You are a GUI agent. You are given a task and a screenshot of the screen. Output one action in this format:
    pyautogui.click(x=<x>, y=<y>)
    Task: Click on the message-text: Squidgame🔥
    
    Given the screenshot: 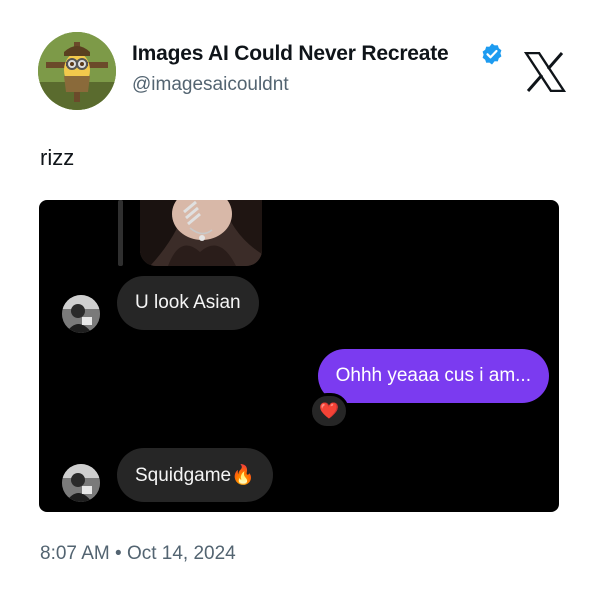 What is the action you would take?
    pyautogui.click(x=195, y=475)
    